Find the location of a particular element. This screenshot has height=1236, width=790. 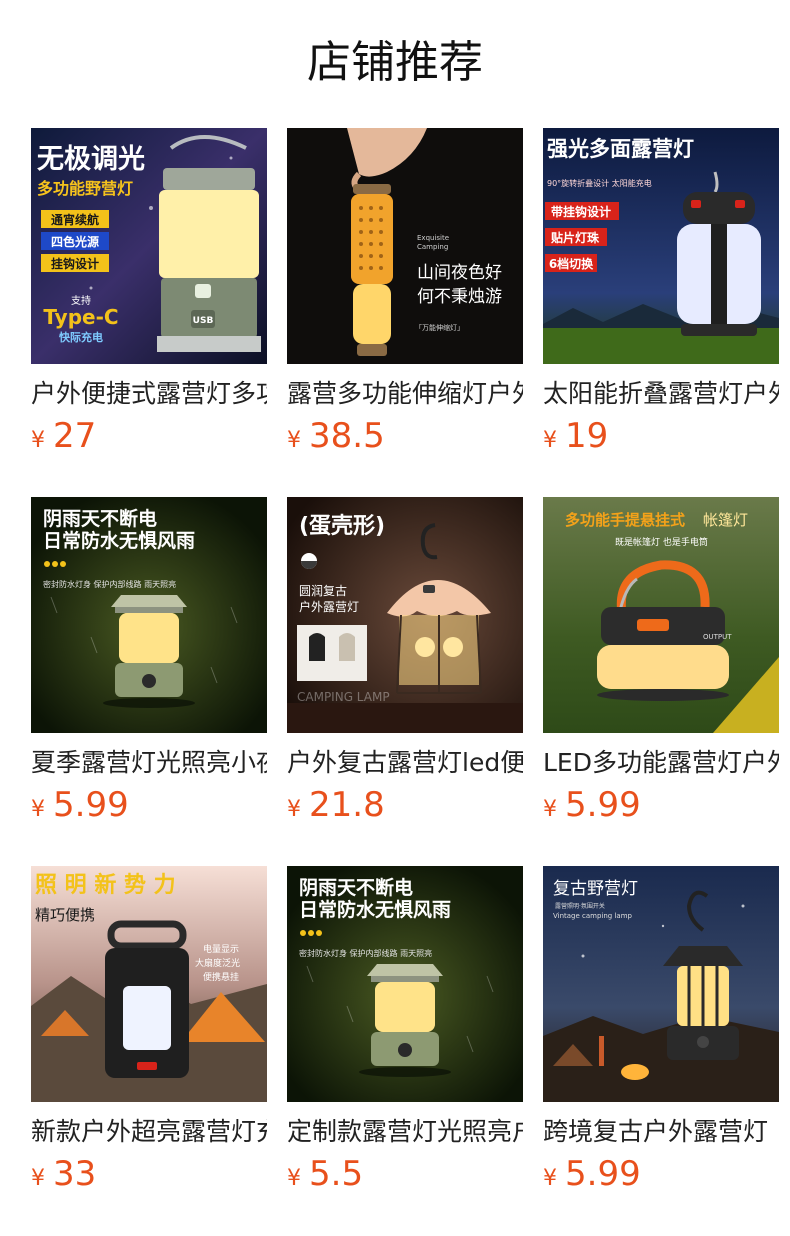

price-value: 5.5 is located at coordinates (336, 1174).